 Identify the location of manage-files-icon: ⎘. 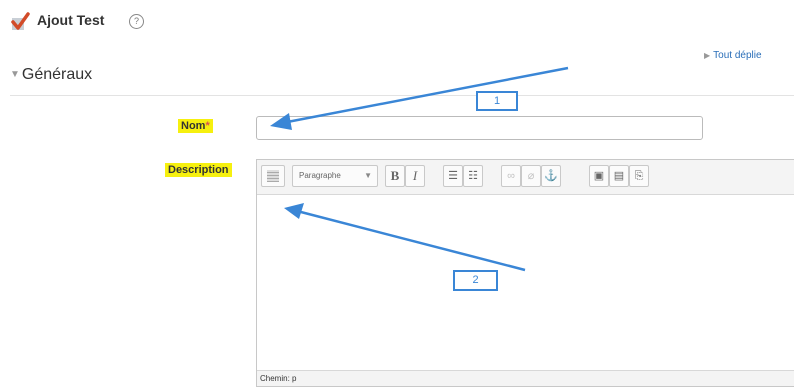
(639, 176).